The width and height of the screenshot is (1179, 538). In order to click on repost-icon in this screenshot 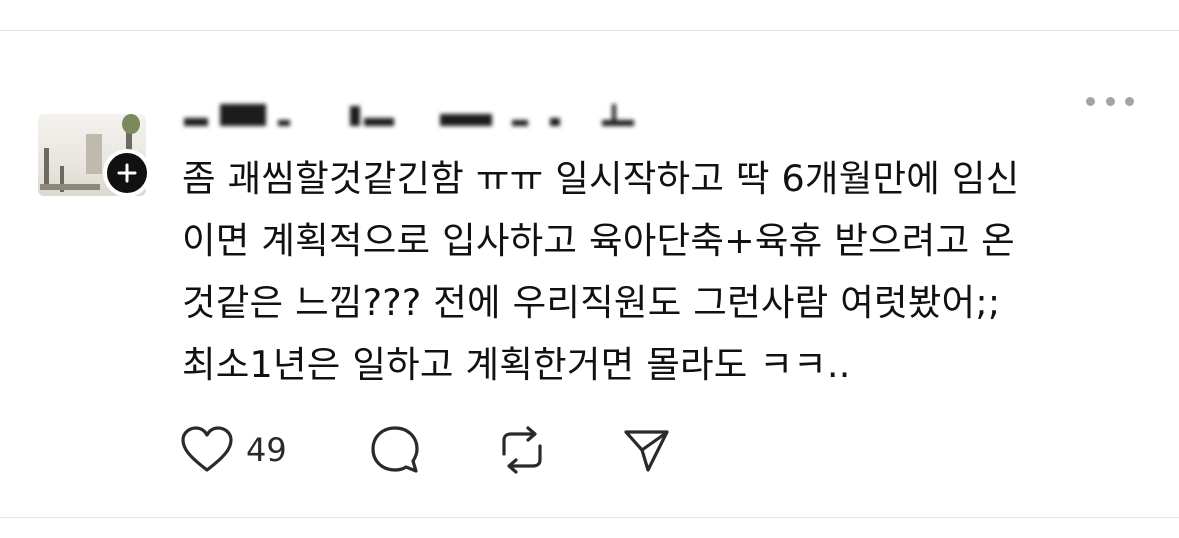, I will do `click(522, 450)`.